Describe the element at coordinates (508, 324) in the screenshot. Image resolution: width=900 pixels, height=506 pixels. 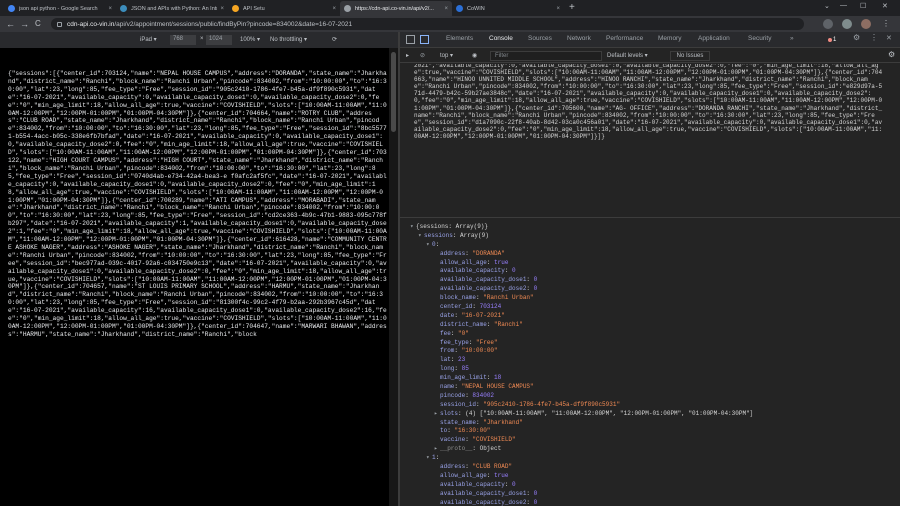
I see `tree-value: "Ranchi"` at that location.